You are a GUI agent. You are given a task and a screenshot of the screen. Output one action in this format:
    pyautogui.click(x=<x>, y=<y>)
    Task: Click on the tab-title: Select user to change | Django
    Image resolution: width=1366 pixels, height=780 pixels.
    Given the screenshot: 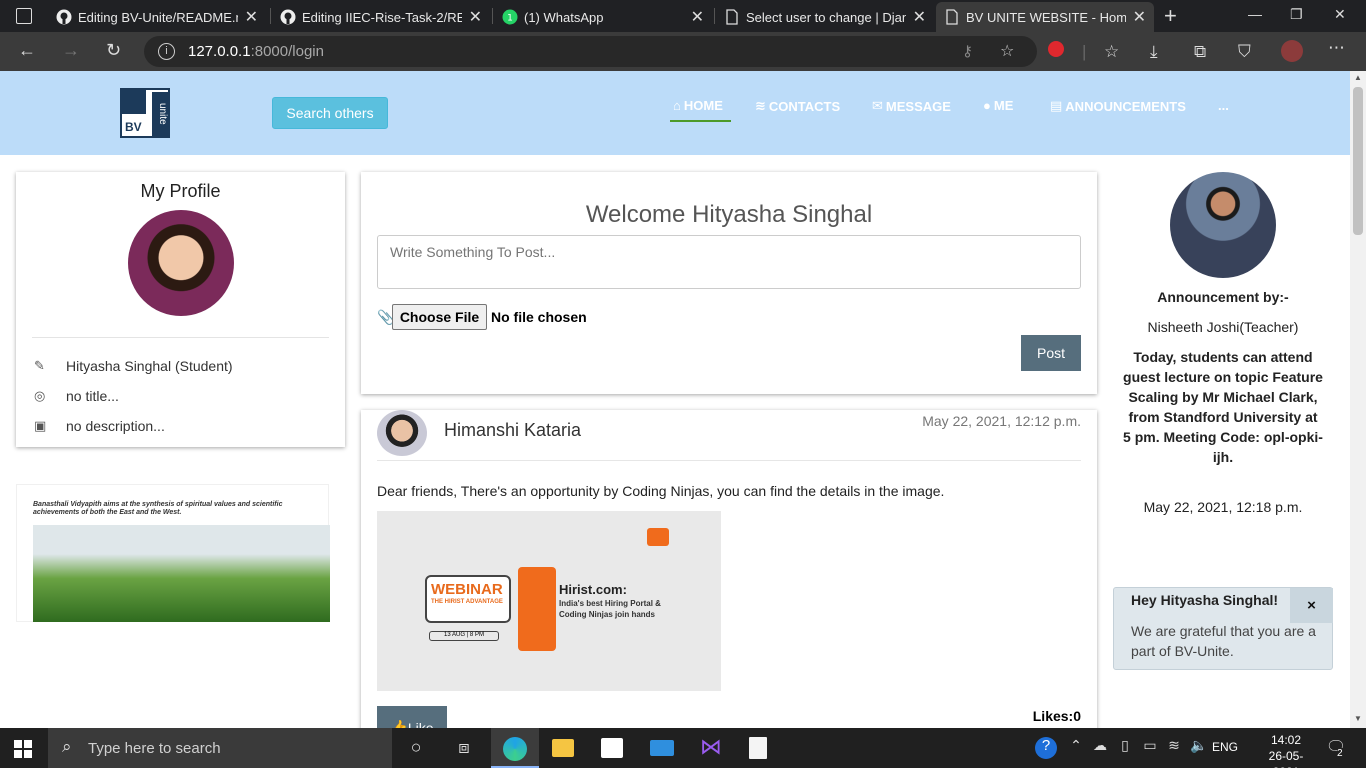 What is the action you would take?
    pyautogui.click(x=826, y=17)
    